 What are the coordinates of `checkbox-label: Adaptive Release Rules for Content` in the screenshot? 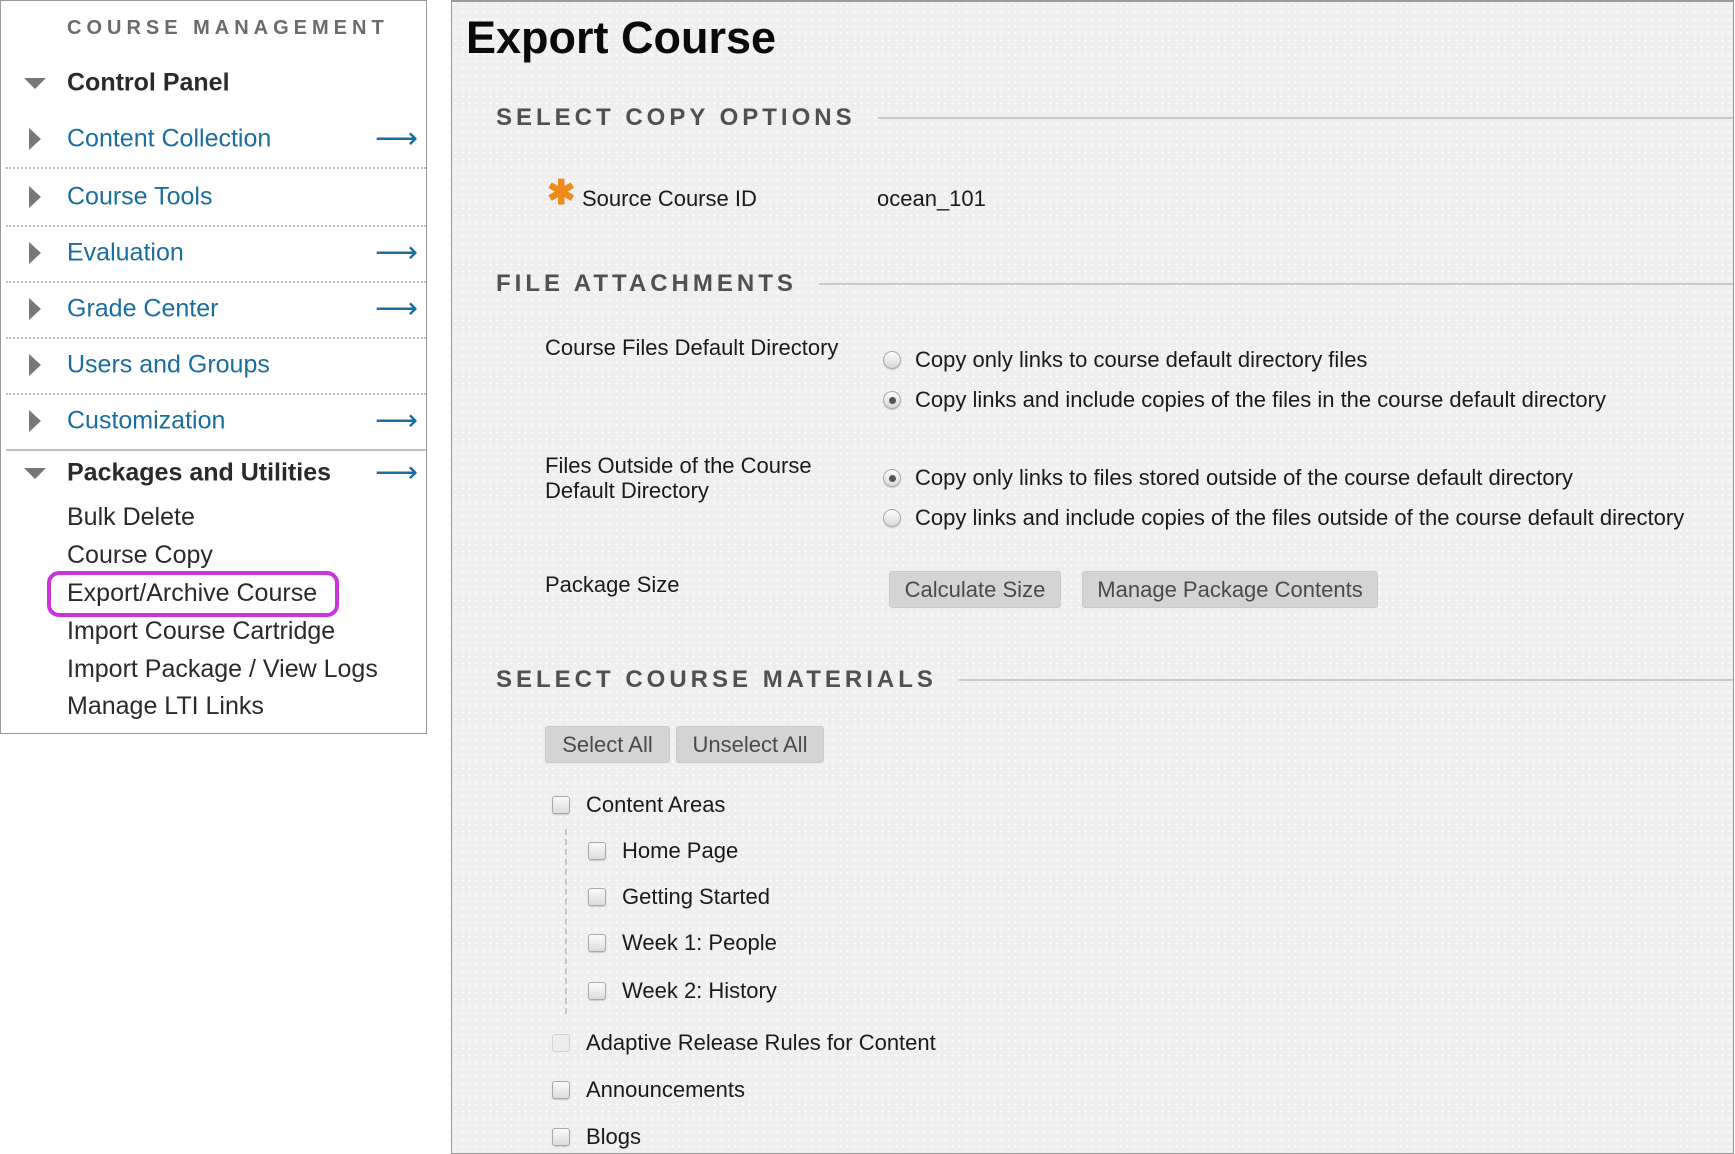 It's located at (761, 1042).